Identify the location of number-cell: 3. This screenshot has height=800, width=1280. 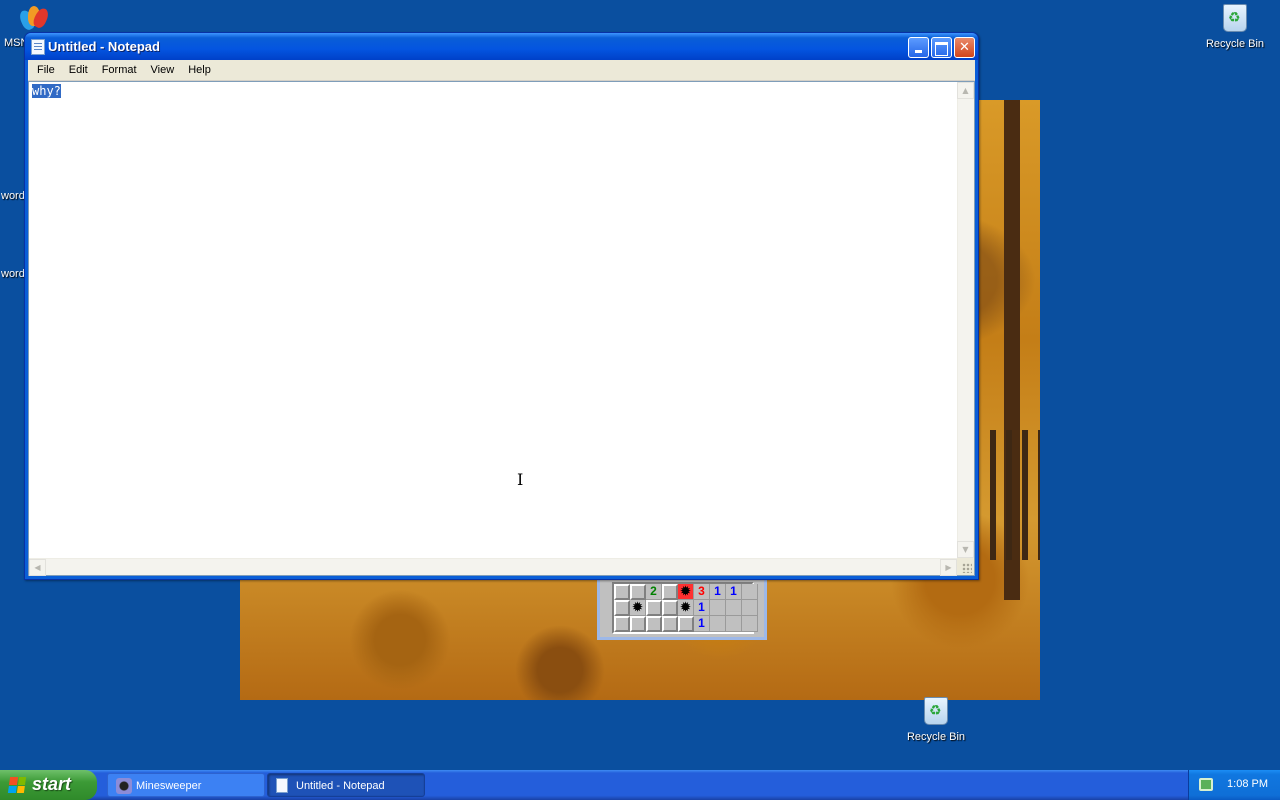
(702, 592).